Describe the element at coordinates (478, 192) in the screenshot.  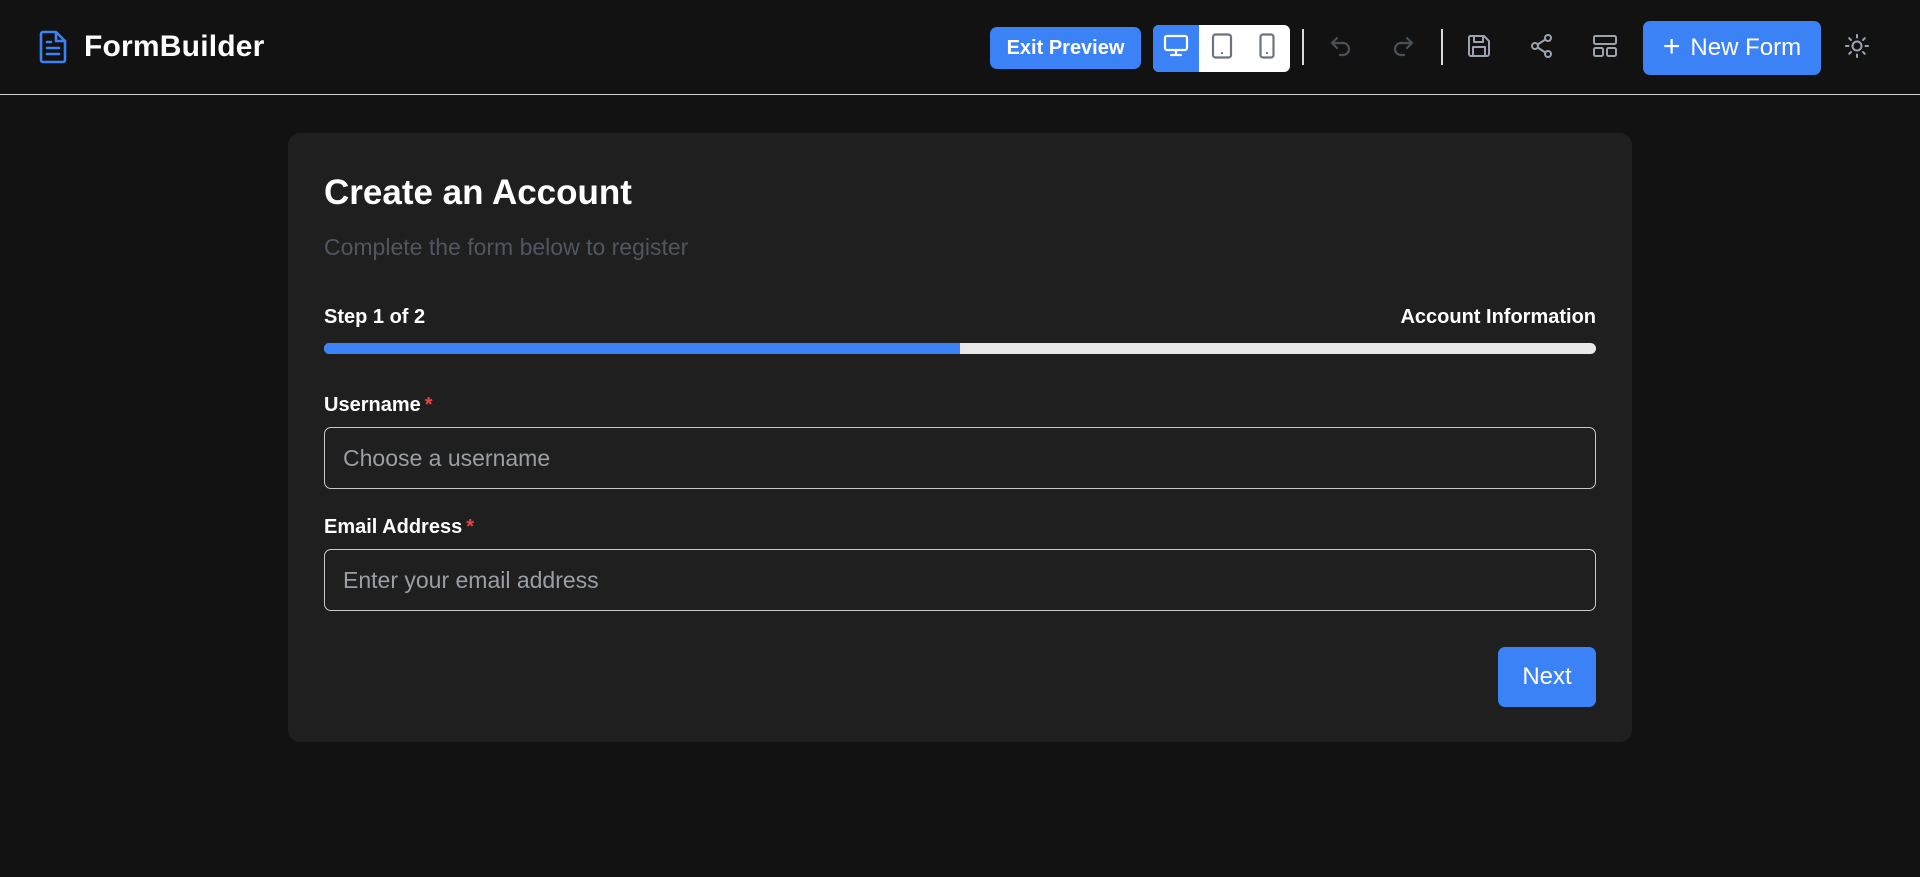
I see `form-title: Create an Account` at that location.